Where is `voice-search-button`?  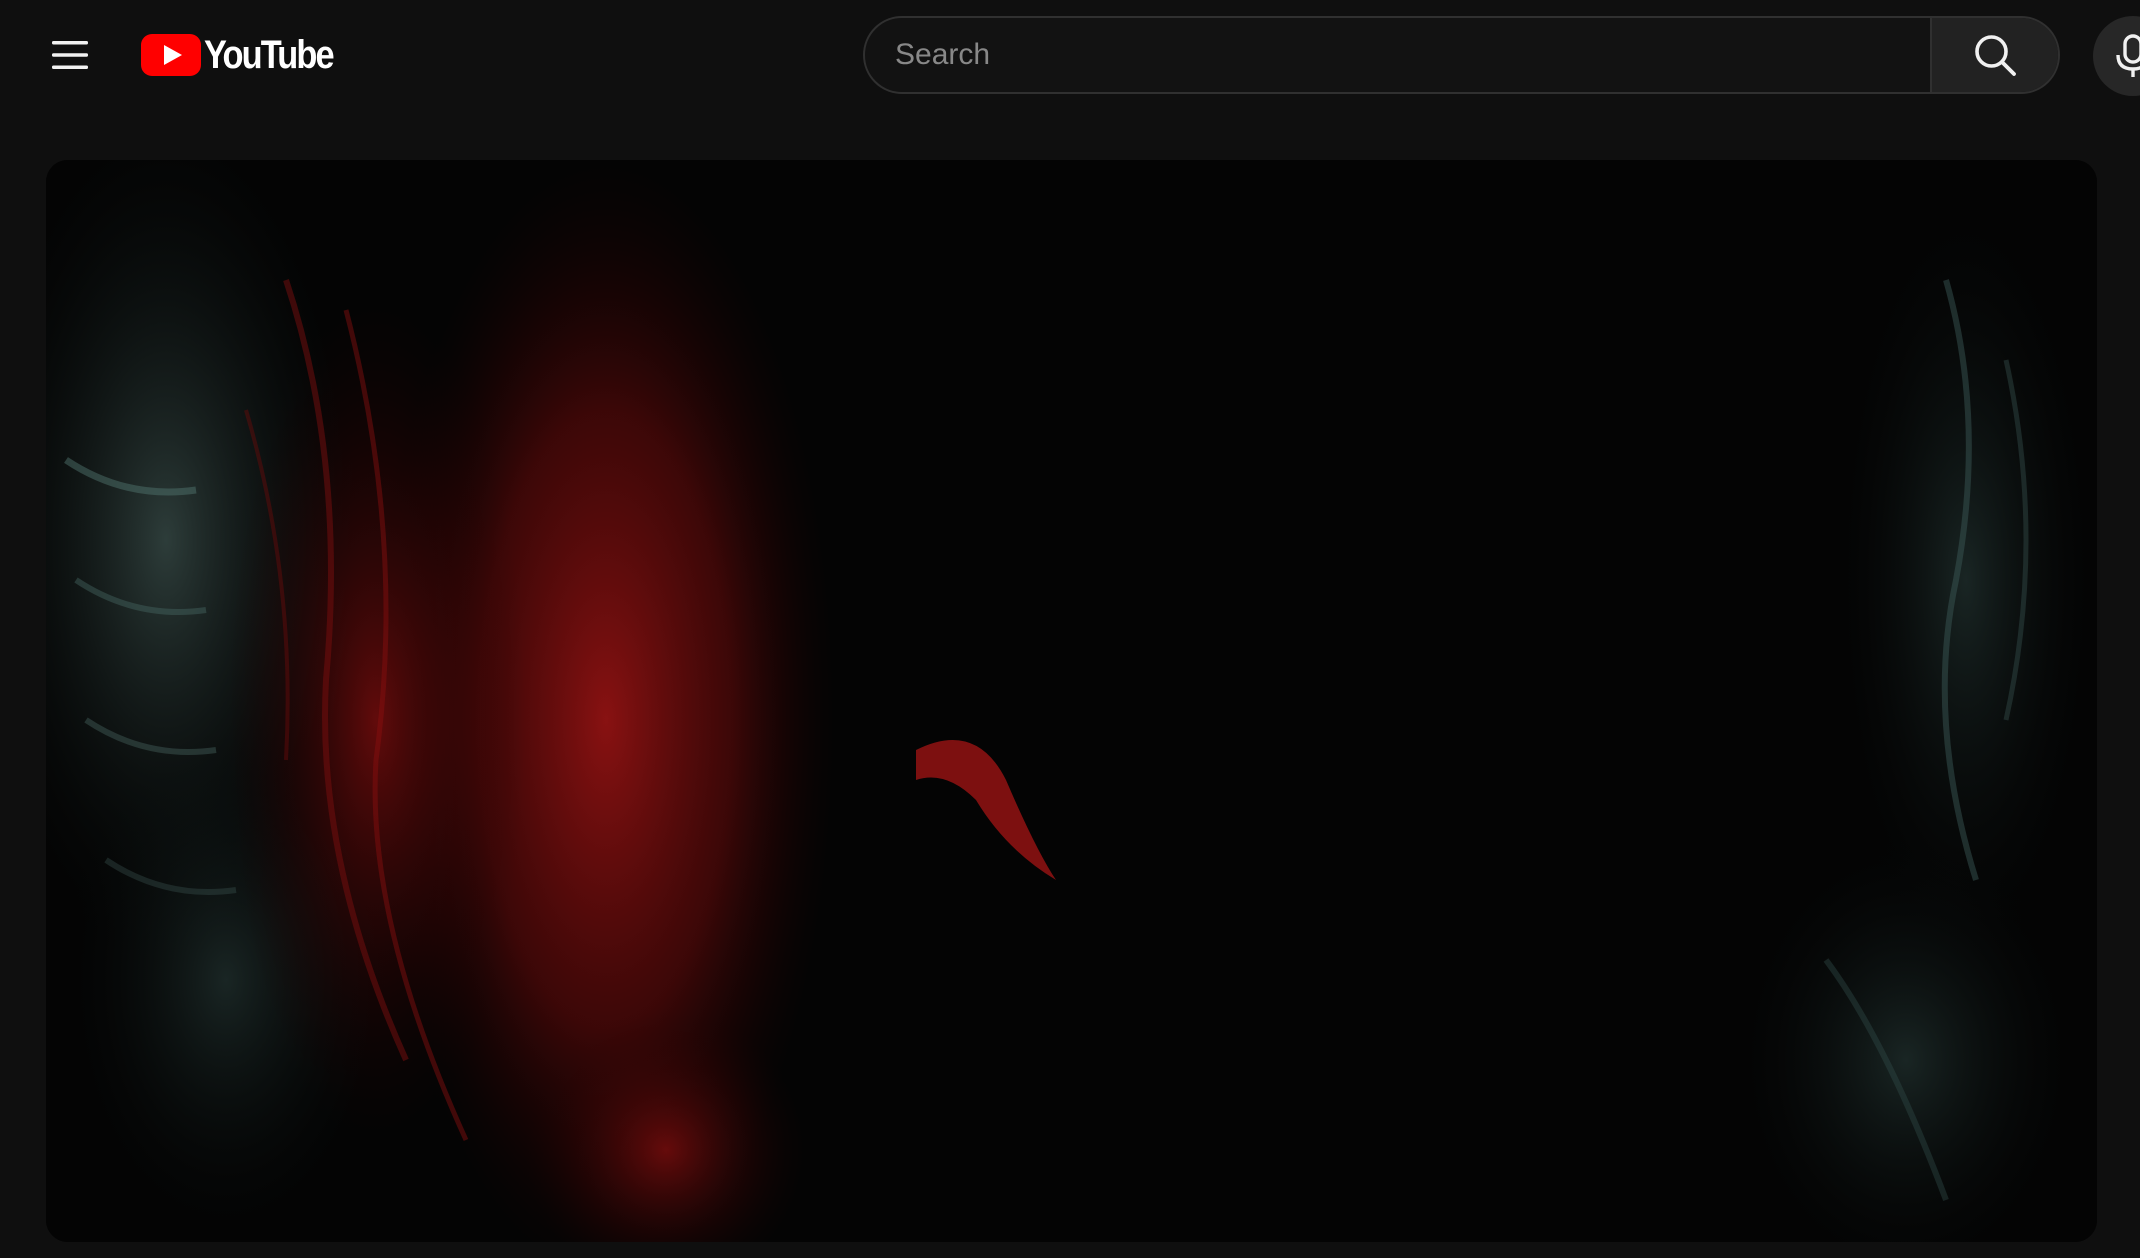
voice-search-button is located at coordinates (2116, 56).